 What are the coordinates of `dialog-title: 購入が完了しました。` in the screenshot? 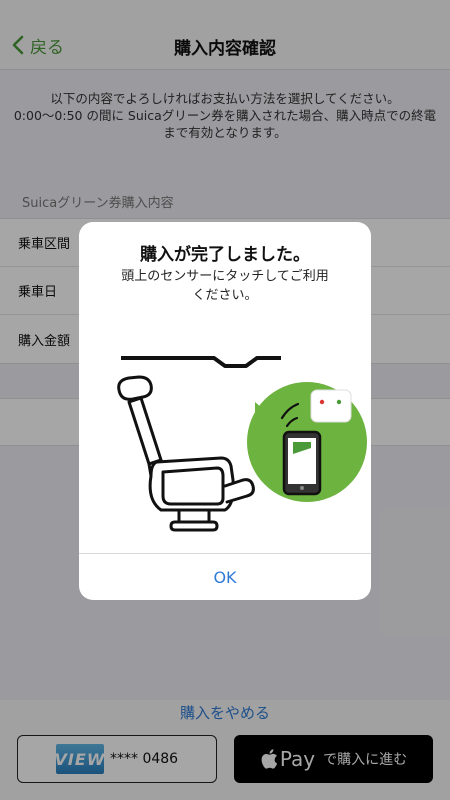 It's located at (225, 255).